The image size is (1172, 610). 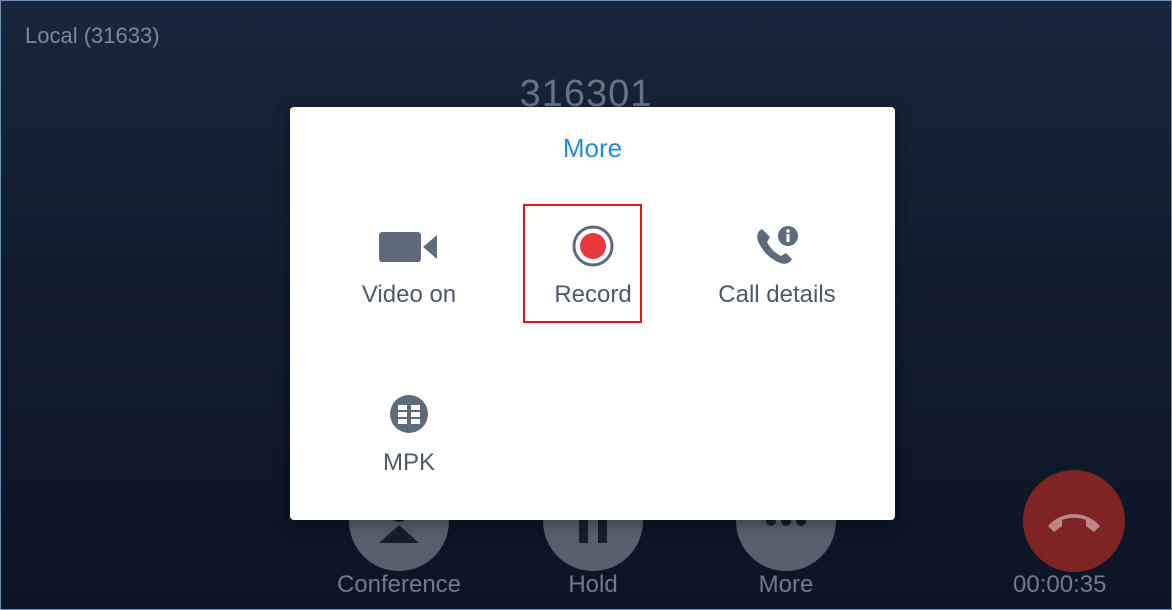 I want to click on dialog-title: More, so click(x=592, y=148).